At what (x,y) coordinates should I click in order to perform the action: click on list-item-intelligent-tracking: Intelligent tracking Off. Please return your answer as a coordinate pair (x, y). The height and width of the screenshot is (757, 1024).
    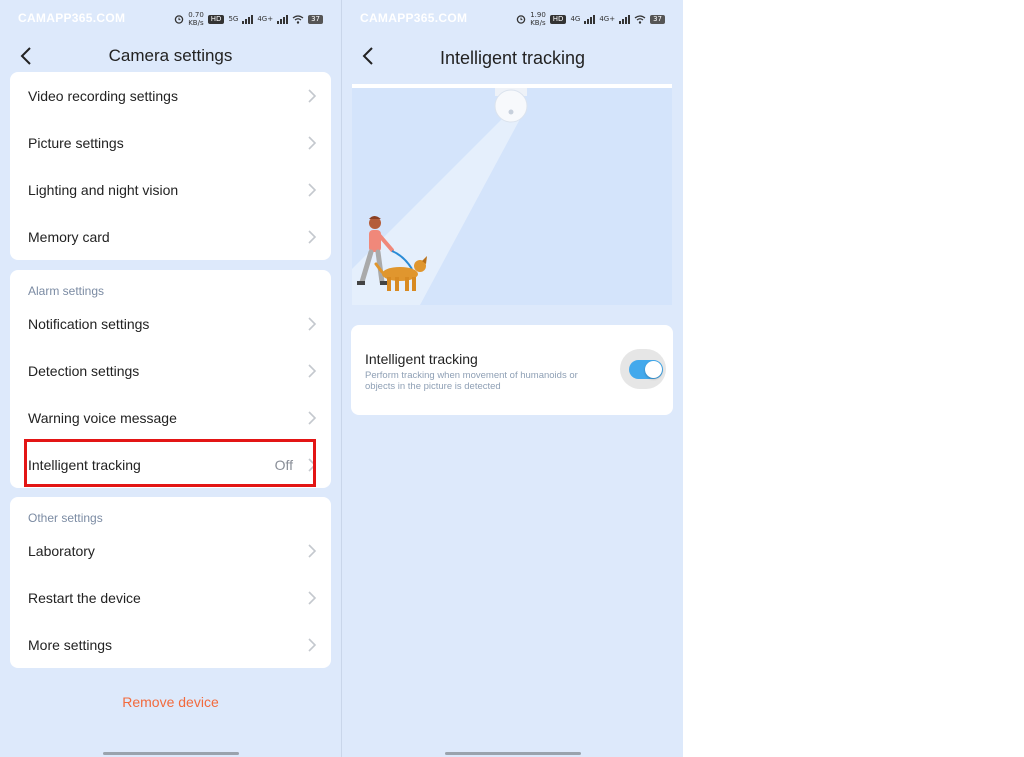
    Looking at the image, I should click on (170, 464).